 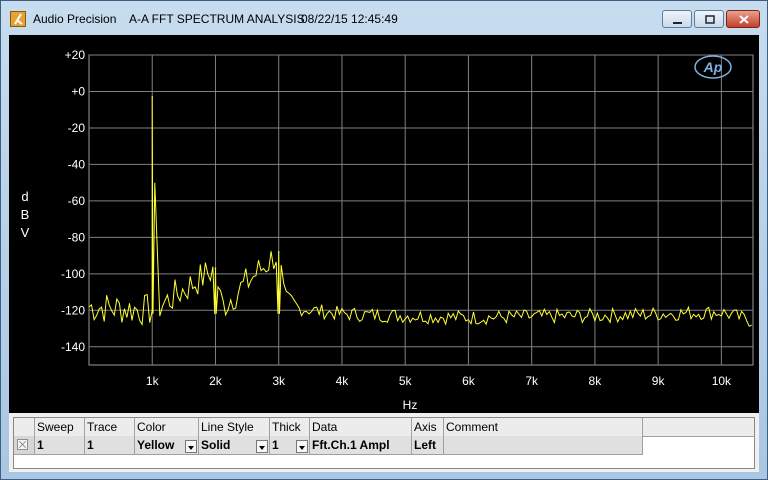 I want to click on thick-dropdown-icon, so click(x=302, y=446).